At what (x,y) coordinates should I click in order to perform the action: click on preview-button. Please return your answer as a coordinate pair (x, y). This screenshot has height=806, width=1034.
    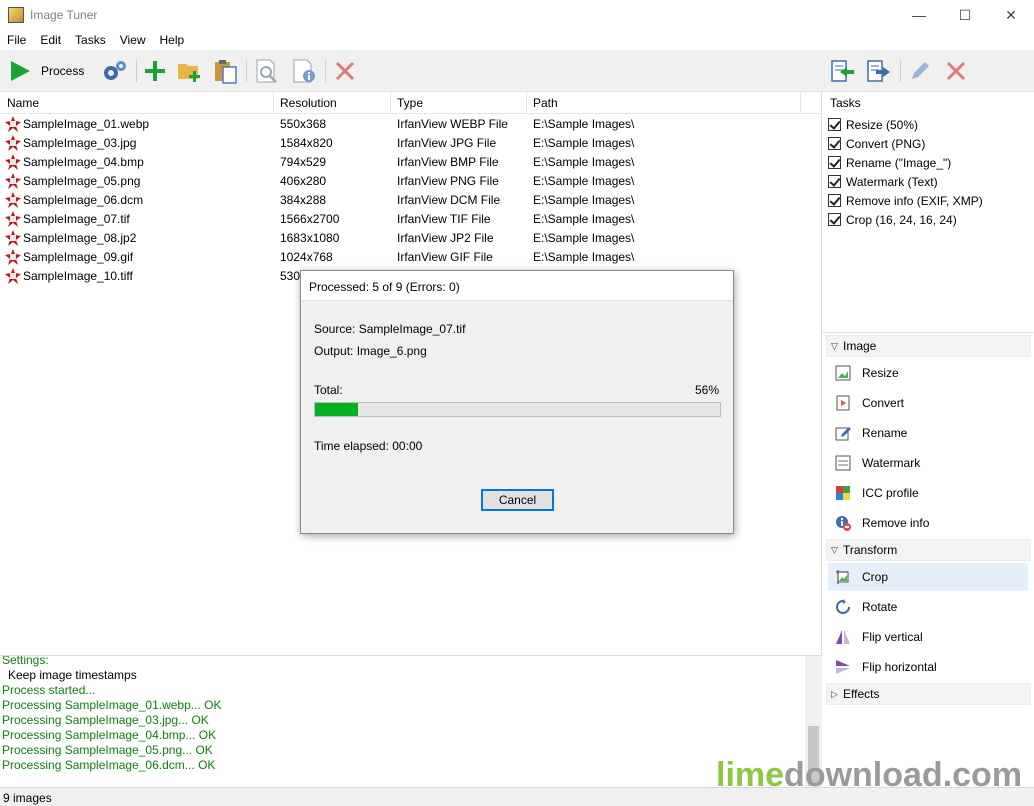
    Looking at the image, I should click on (267, 71).